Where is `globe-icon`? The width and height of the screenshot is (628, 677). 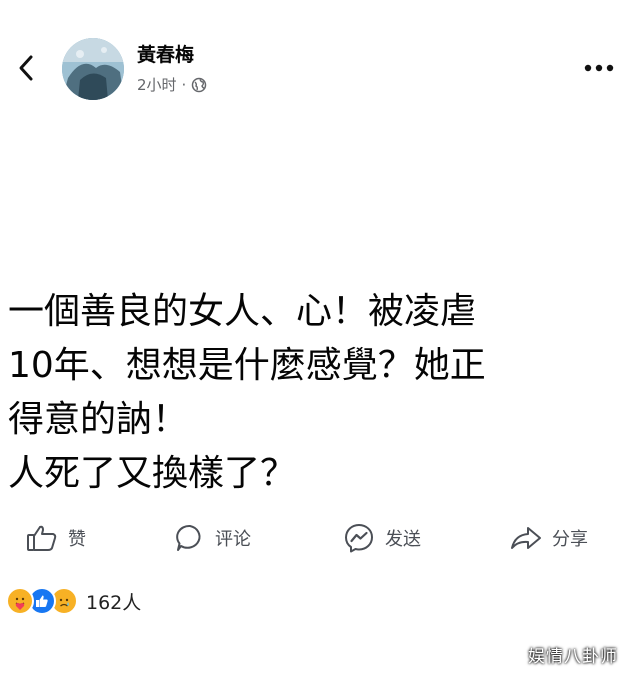 globe-icon is located at coordinates (199, 84).